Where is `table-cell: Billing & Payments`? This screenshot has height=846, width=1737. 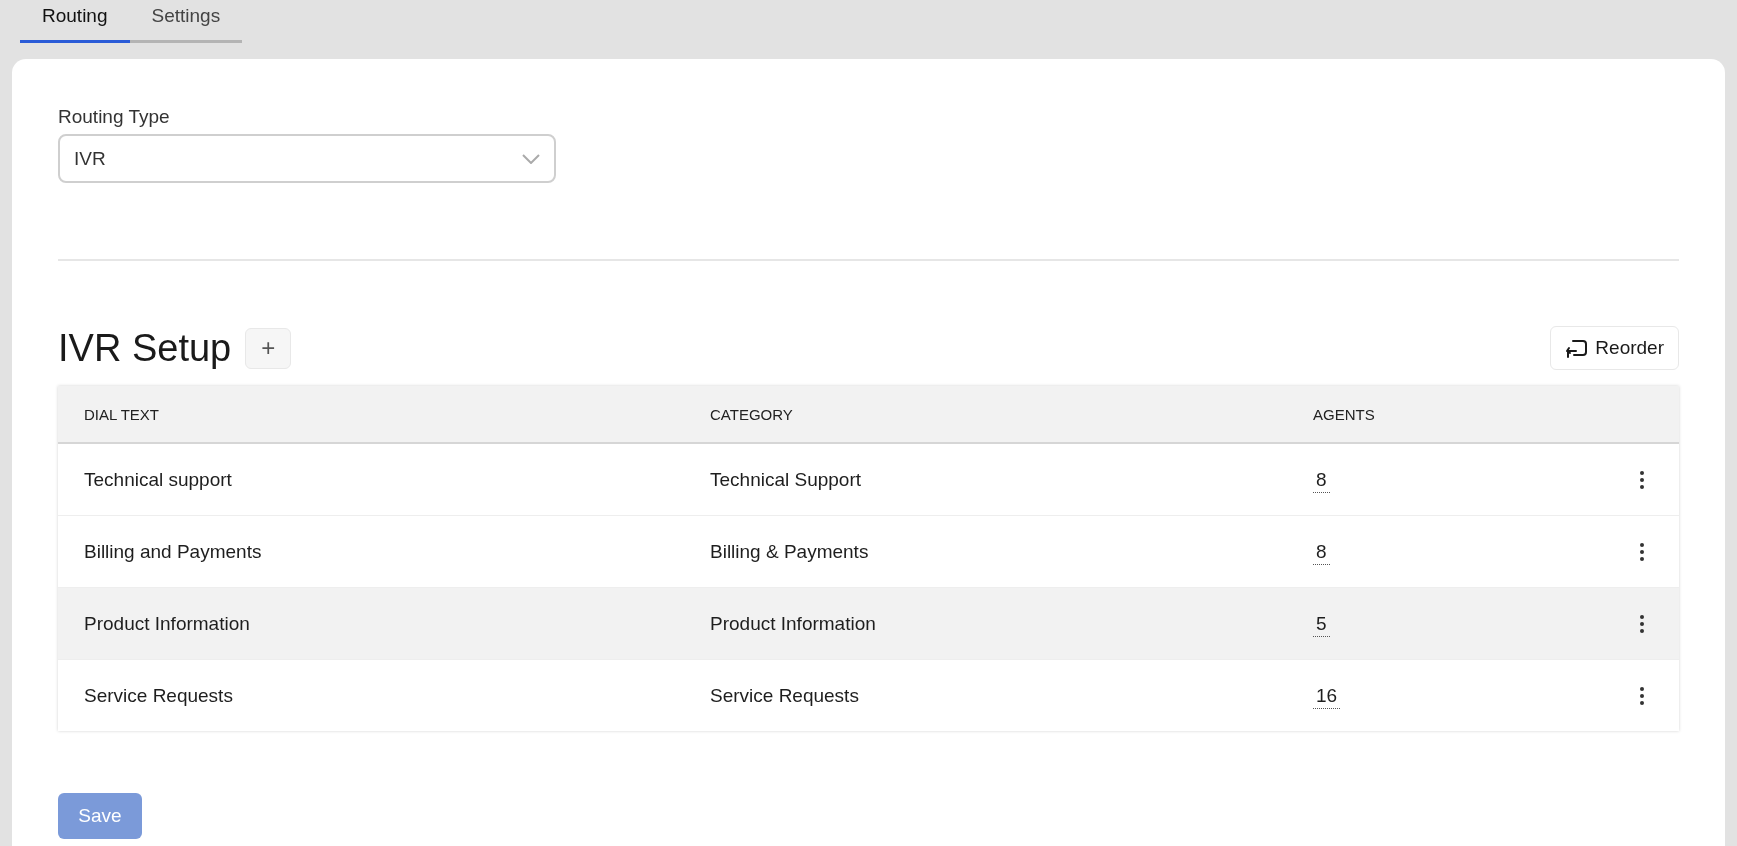 table-cell: Billing & Payments is located at coordinates (789, 551).